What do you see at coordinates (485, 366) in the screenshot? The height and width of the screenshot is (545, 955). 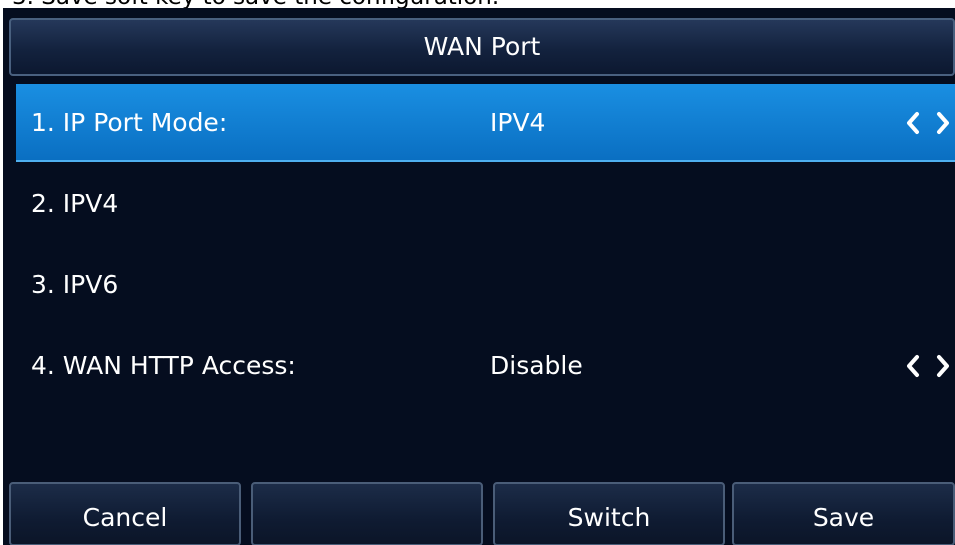 I see `menu-item-wan-http-access: 4. WAN HTTP Access: Disable` at bounding box center [485, 366].